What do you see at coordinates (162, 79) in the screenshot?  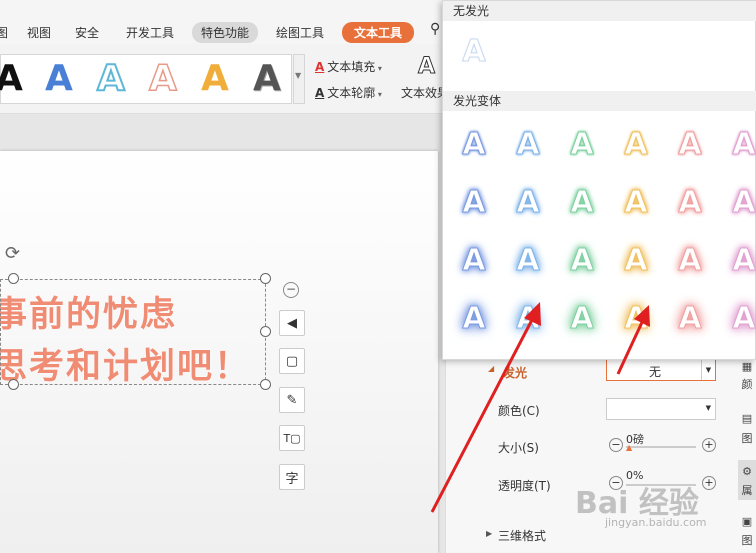 I see `text-style-pink-outline: A` at bounding box center [162, 79].